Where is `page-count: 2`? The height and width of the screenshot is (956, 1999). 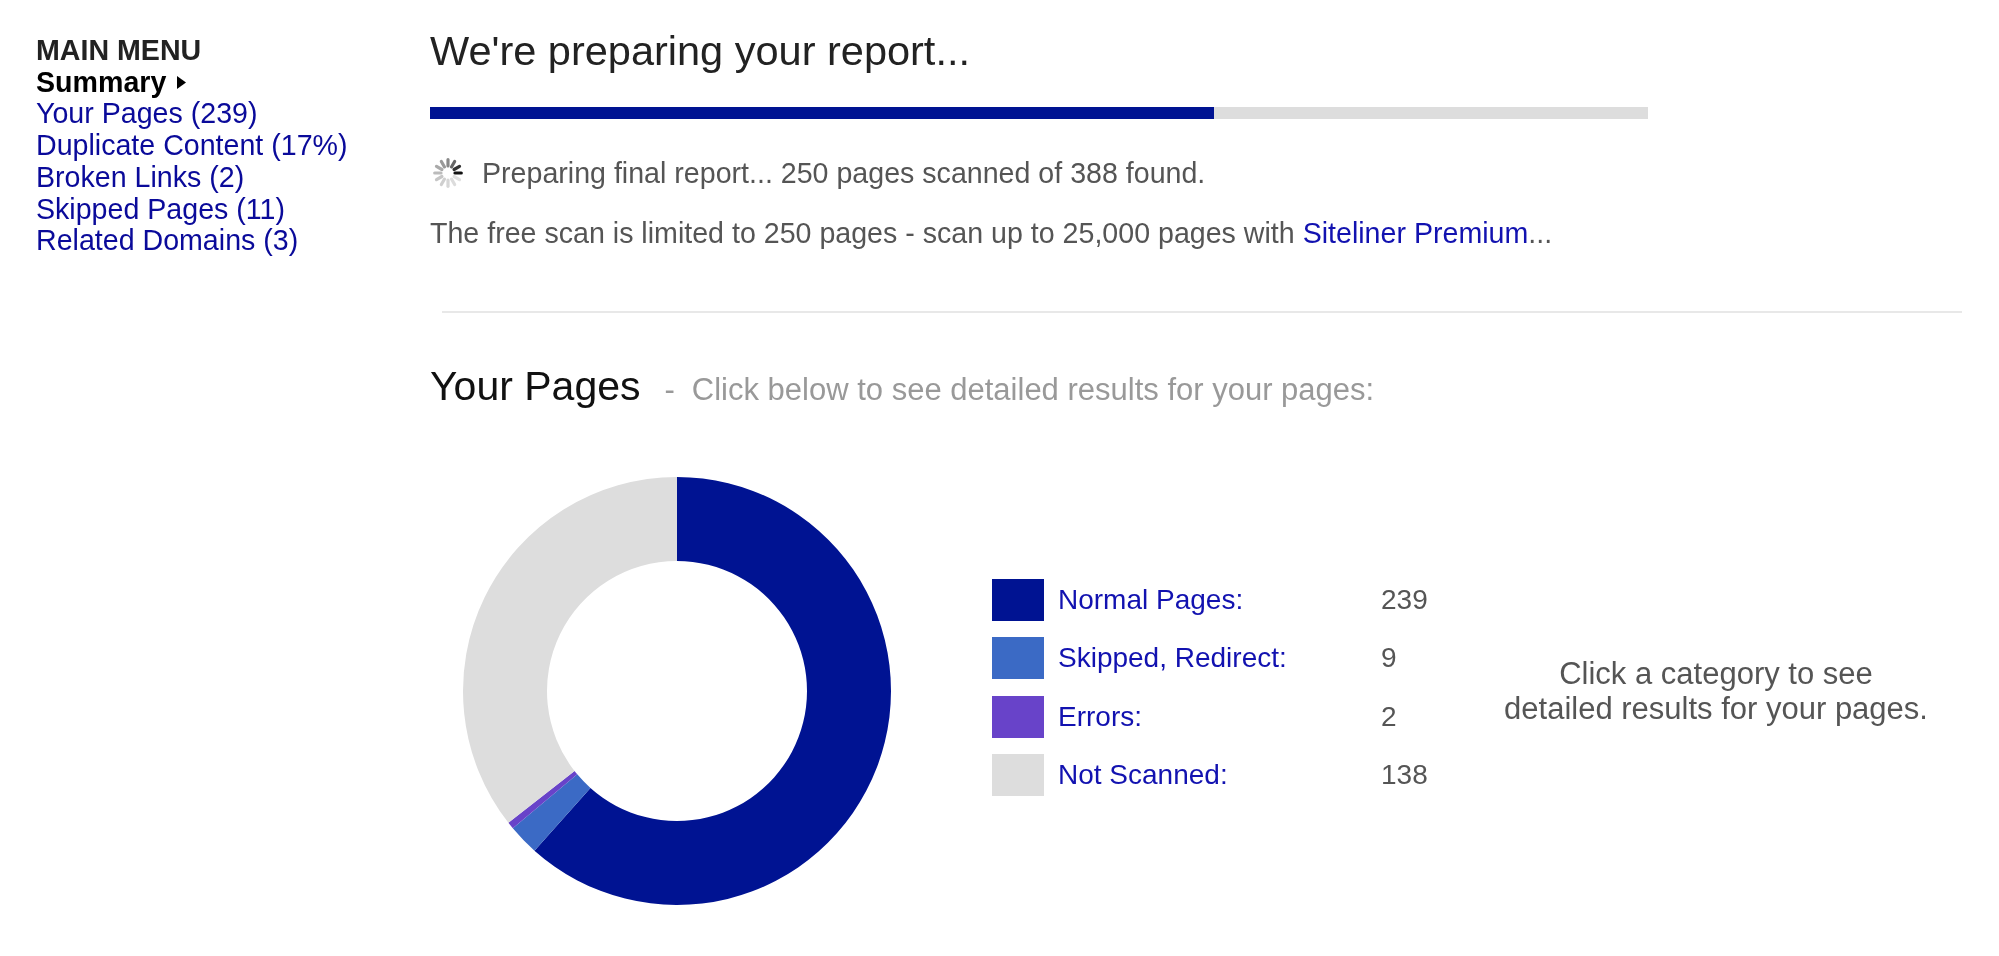
page-count: 2 is located at coordinates (1389, 716).